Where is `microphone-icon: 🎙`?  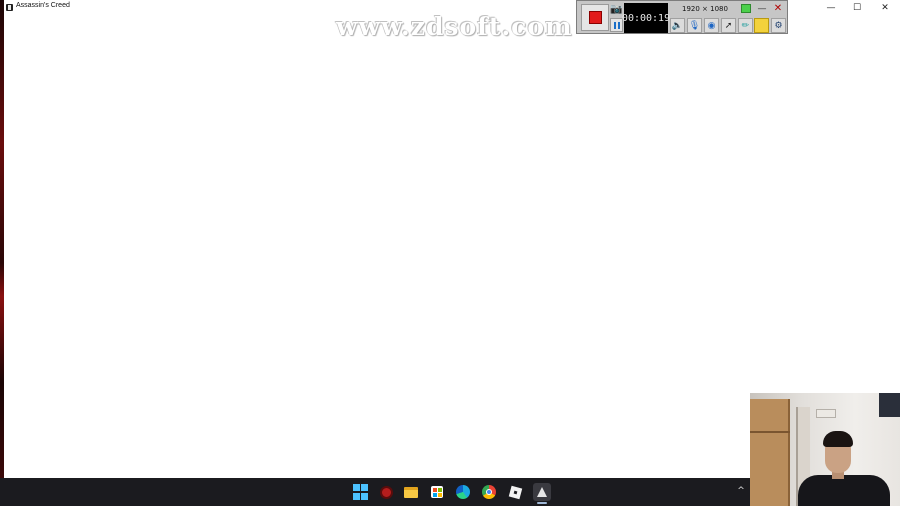 microphone-icon: 🎙 is located at coordinates (694, 25).